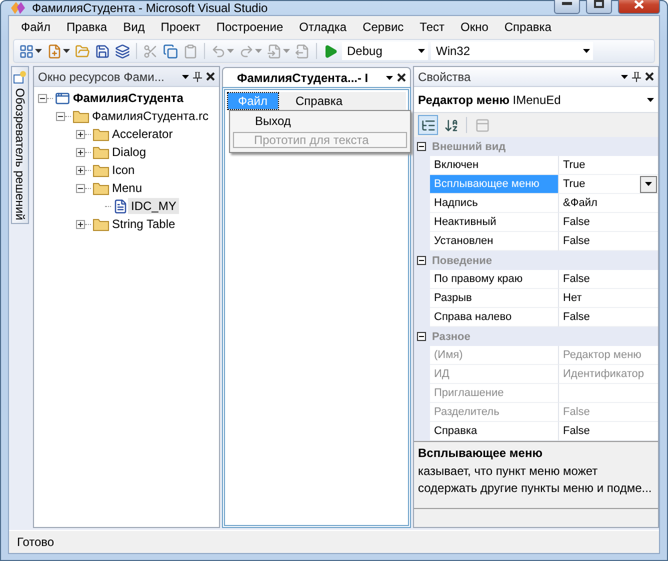  I want to click on tree-item: ФамилияСтудента.rc, so click(150, 116).